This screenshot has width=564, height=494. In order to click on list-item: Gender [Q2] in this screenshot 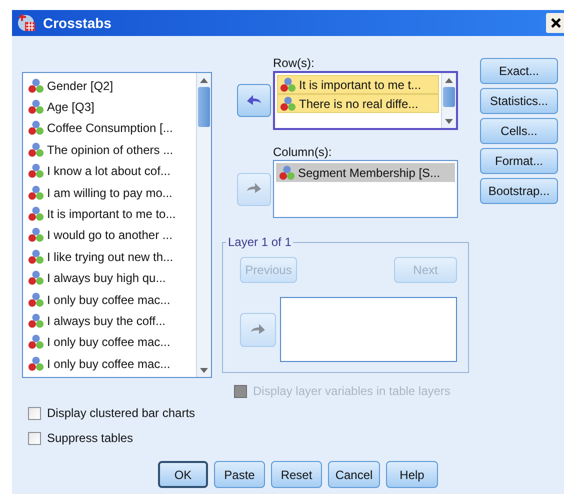, I will do `click(109, 85)`.